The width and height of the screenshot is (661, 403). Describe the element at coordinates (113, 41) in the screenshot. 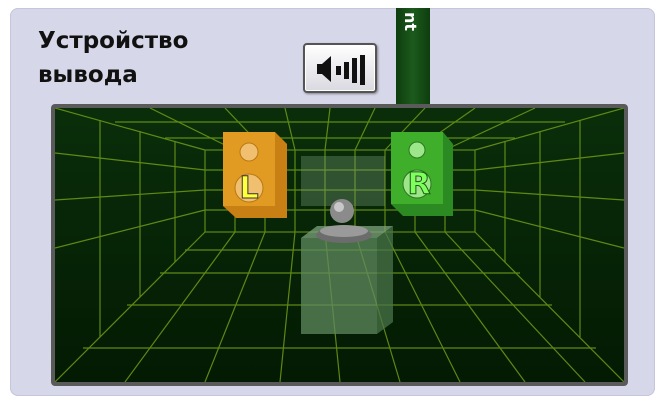

I see `title-line-1: Устройство` at that location.